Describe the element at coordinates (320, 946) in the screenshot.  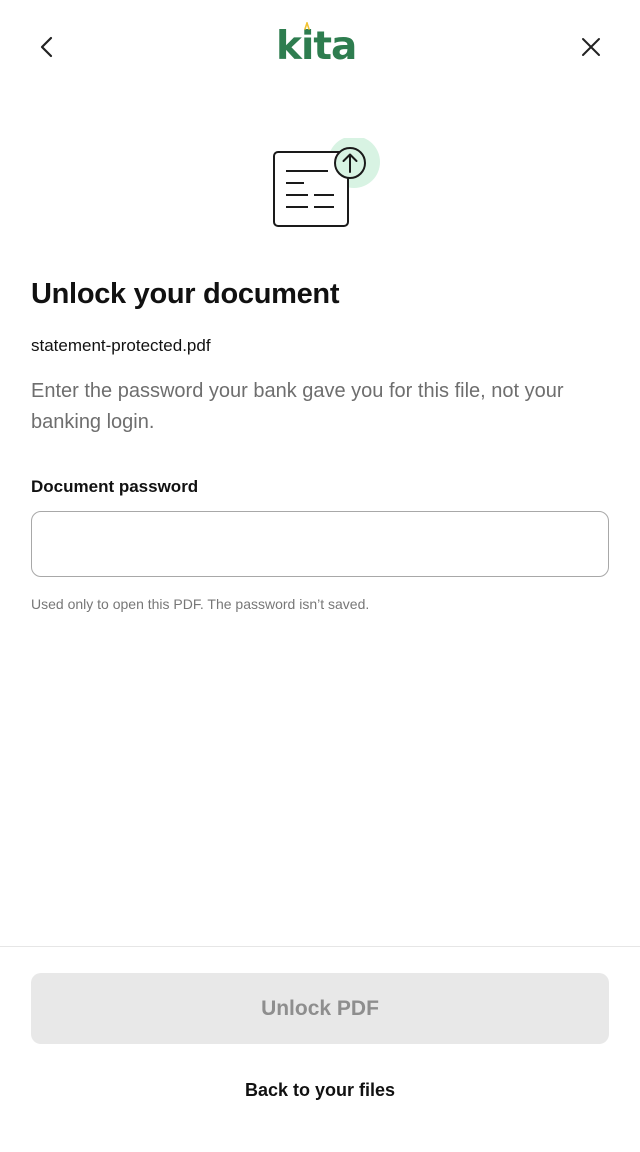
I see `footer-divider` at that location.